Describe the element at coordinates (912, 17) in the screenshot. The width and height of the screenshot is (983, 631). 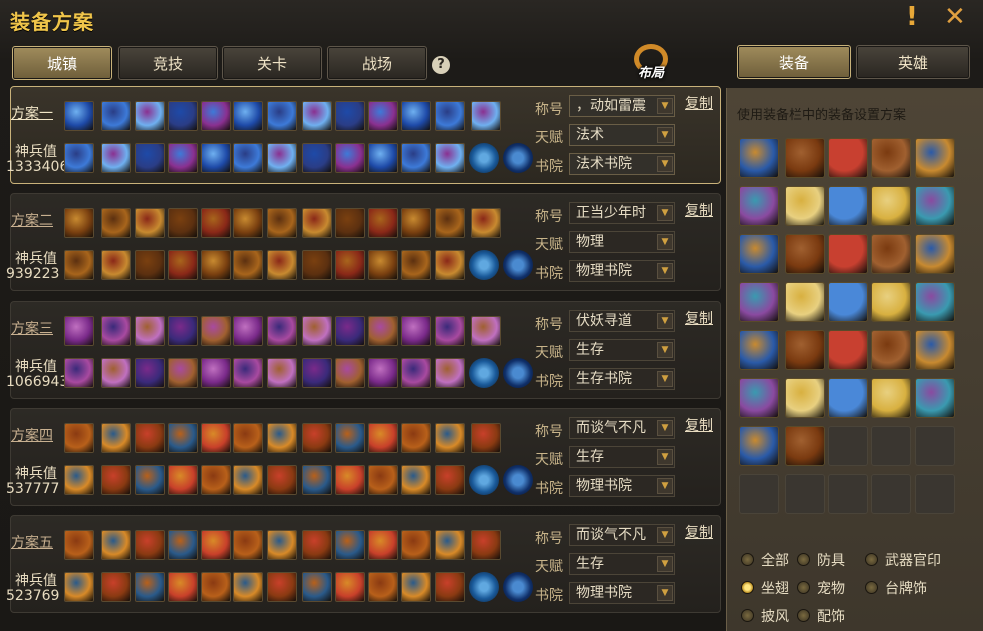
I see `alert-icon: !` at that location.